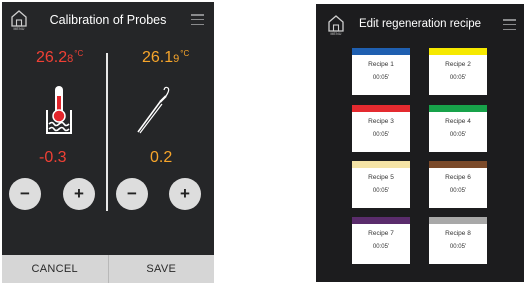 This screenshot has height=285, width=525. Describe the element at coordinates (458, 71) in the screenshot. I see `recipe-card: Recipe 2 00:05'` at that location.